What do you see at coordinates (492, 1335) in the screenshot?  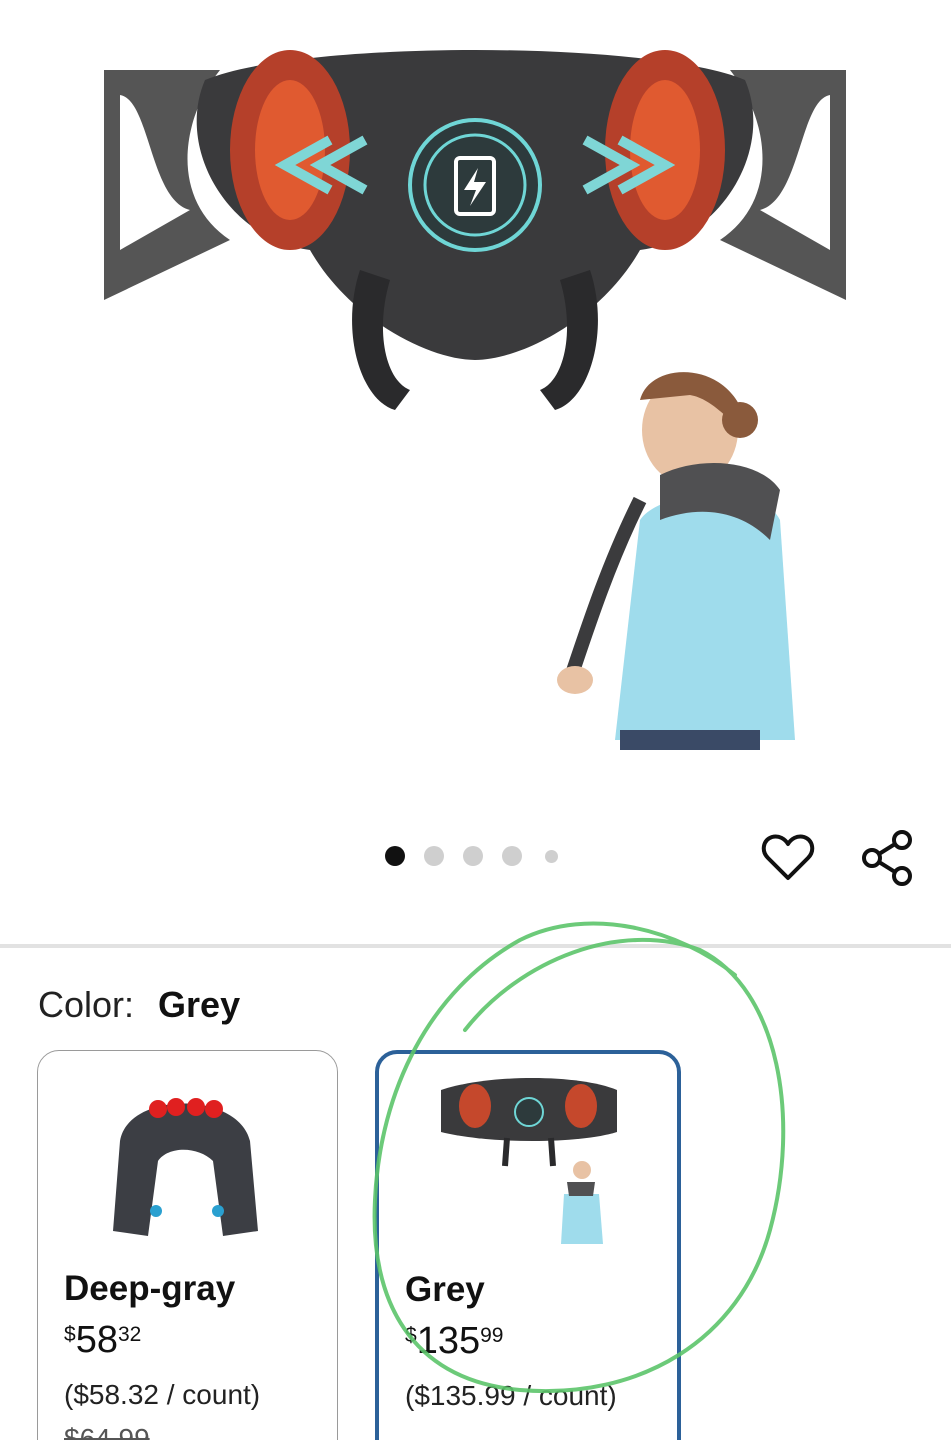 I see `price-cents: 99` at bounding box center [492, 1335].